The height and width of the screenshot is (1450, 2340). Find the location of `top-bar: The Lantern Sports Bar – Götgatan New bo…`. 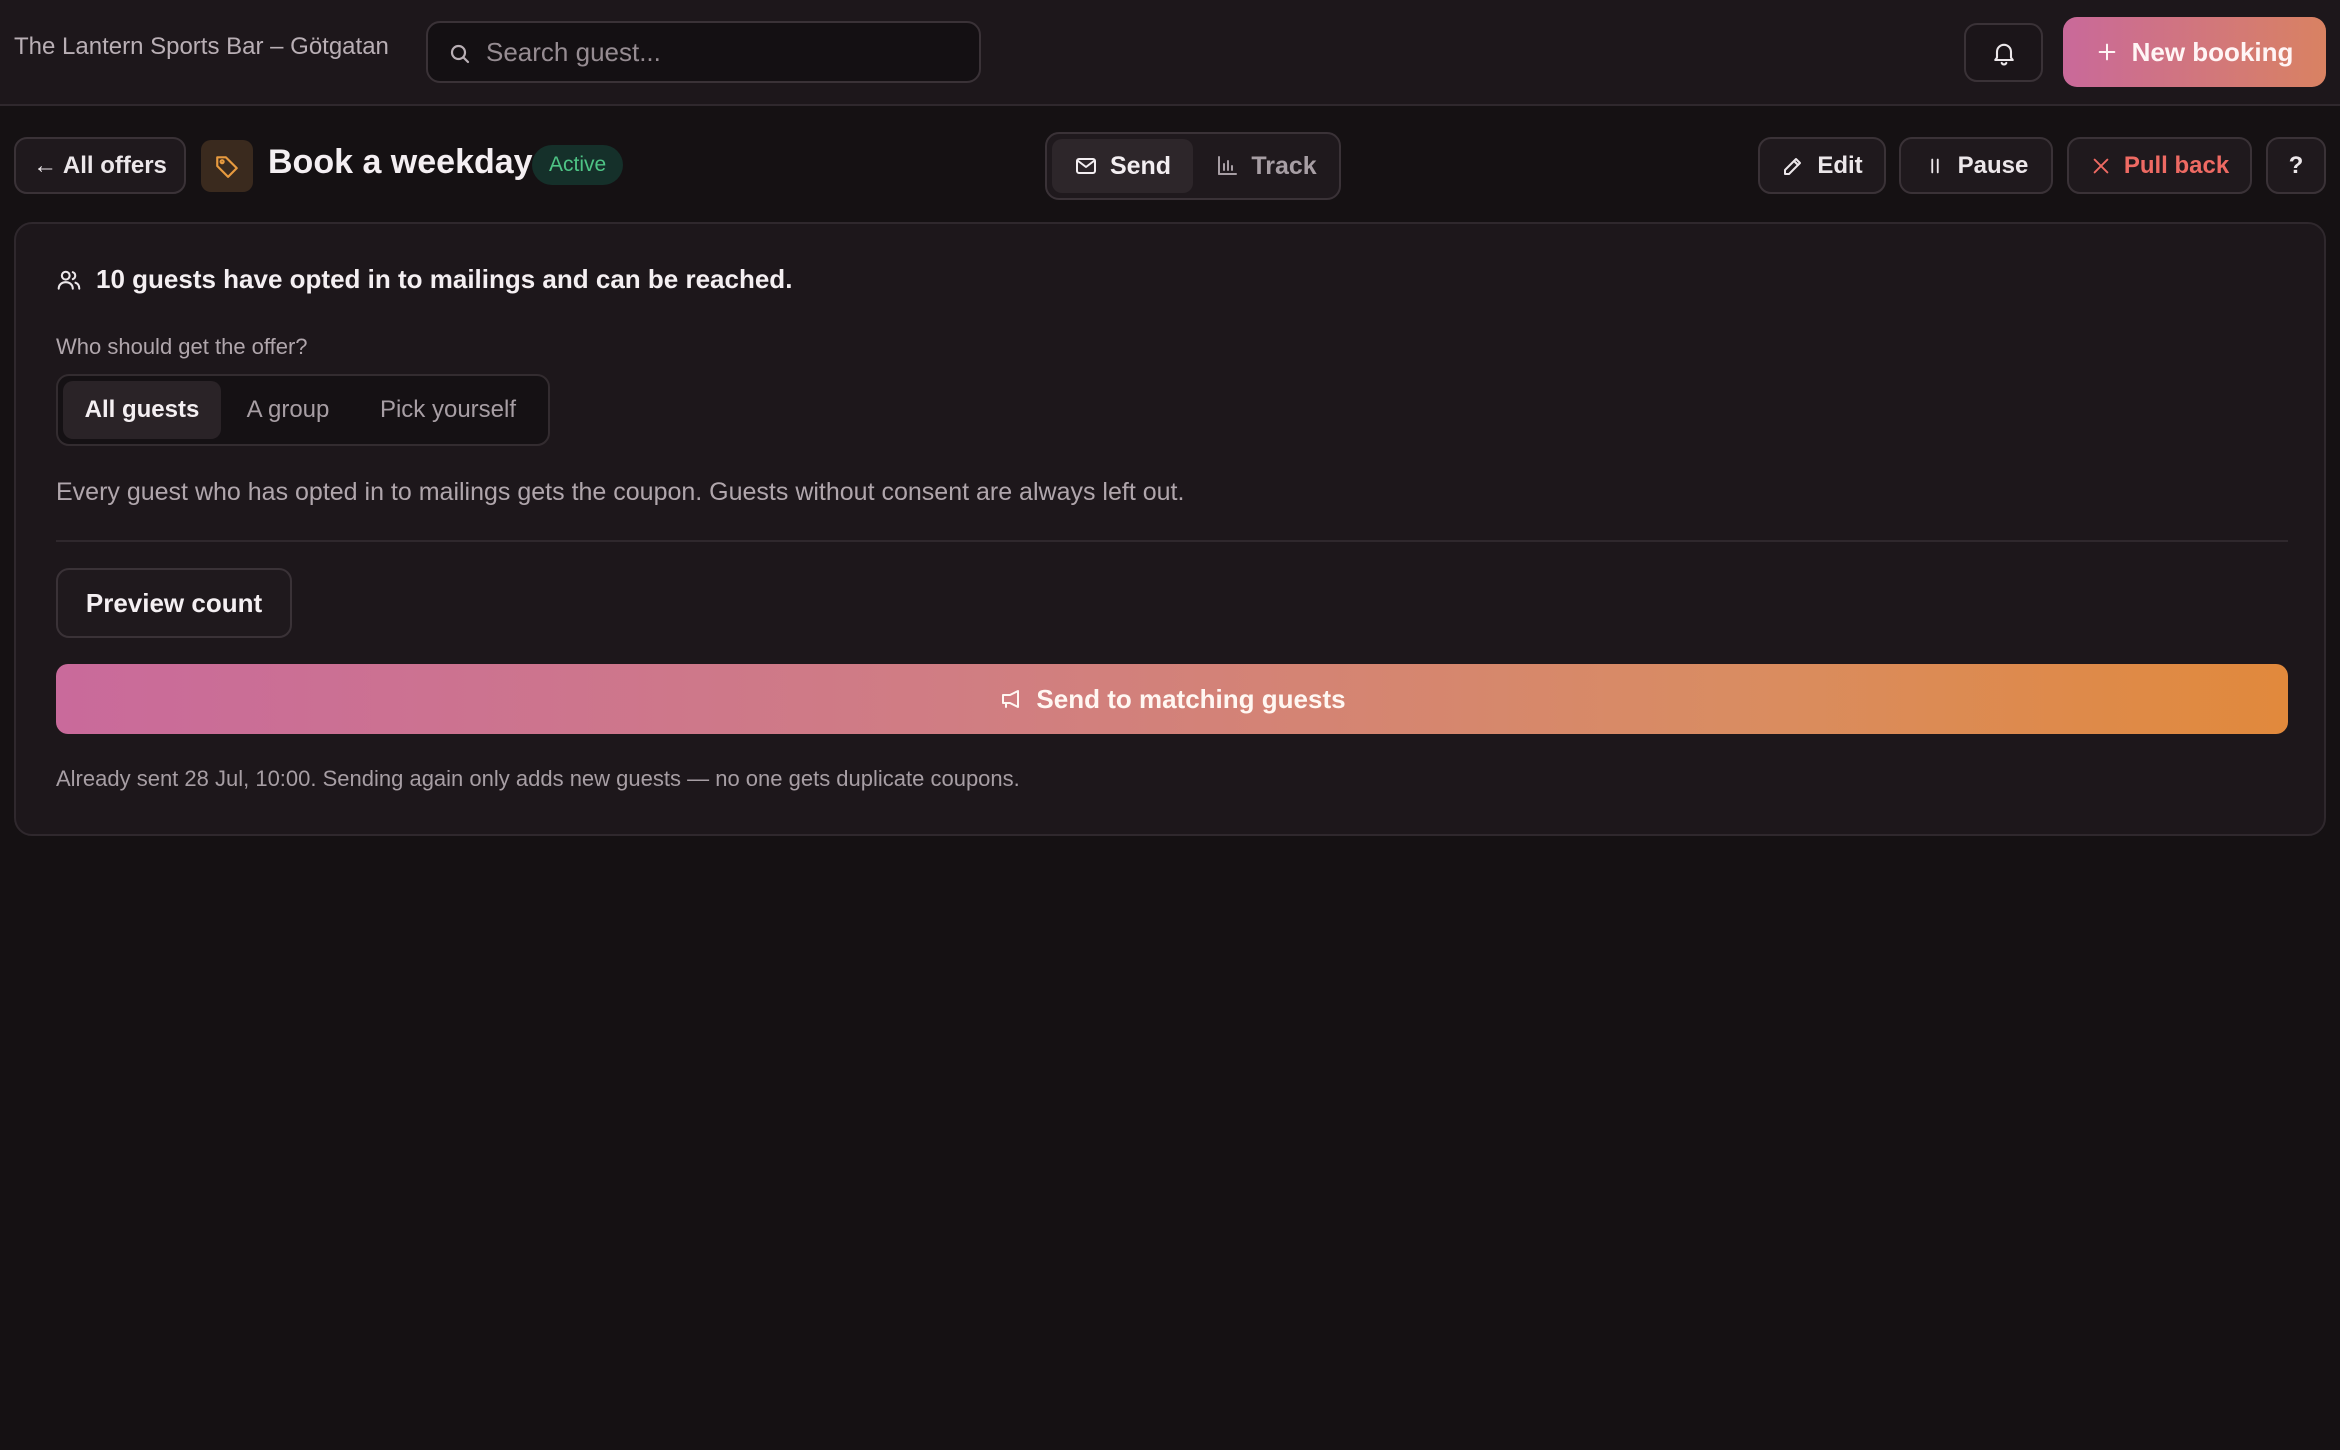

top-bar: The Lantern Sports Bar – Götgatan New bo… is located at coordinates (1170, 53).